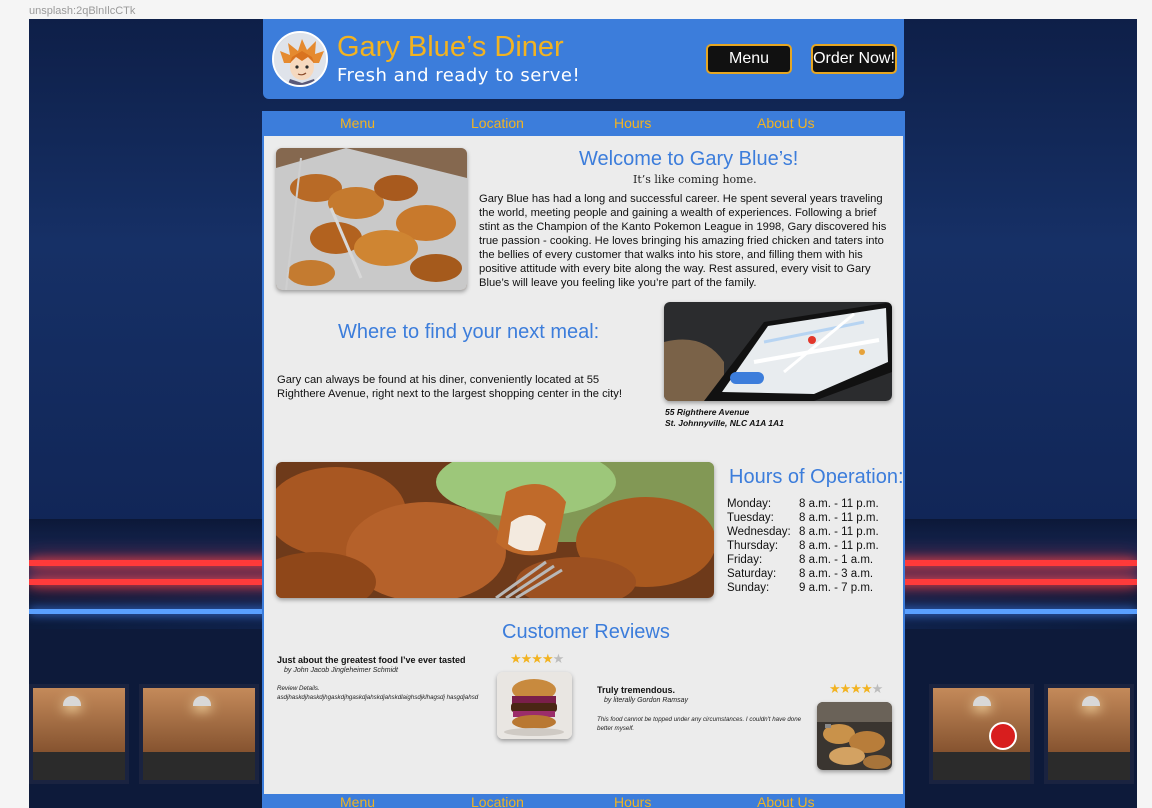 The image size is (1152, 808). Describe the element at coordinates (636, 690) in the screenshot. I see `review-title: Truly tremendous.` at that location.